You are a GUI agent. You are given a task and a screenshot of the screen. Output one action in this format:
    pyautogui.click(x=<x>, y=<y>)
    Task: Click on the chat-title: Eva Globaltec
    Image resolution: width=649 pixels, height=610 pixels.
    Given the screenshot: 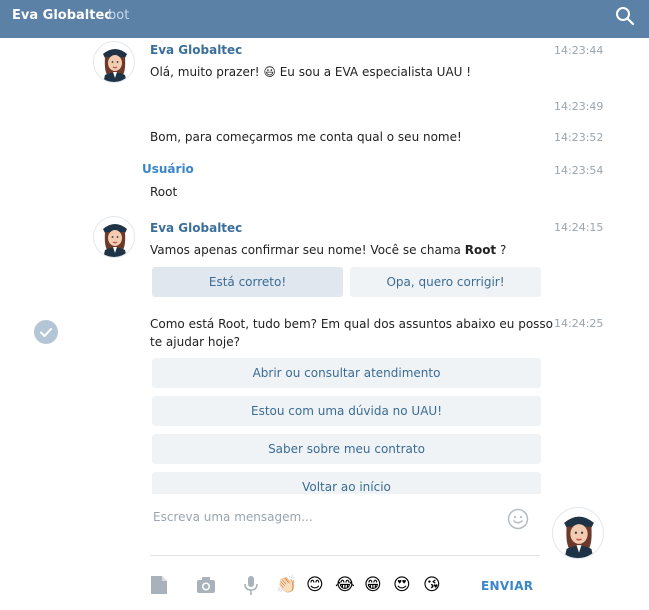 What is the action you would take?
    pyautogui.click(x=62, y=15)
    